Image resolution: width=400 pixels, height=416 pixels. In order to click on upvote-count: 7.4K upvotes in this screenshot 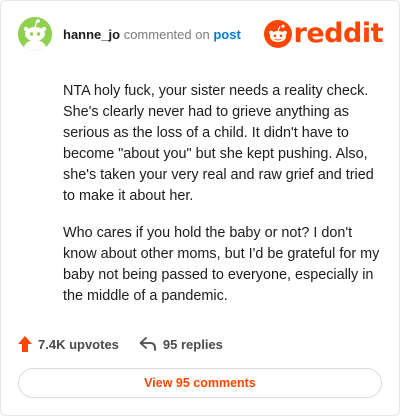, I will do `click(68, 344)`.